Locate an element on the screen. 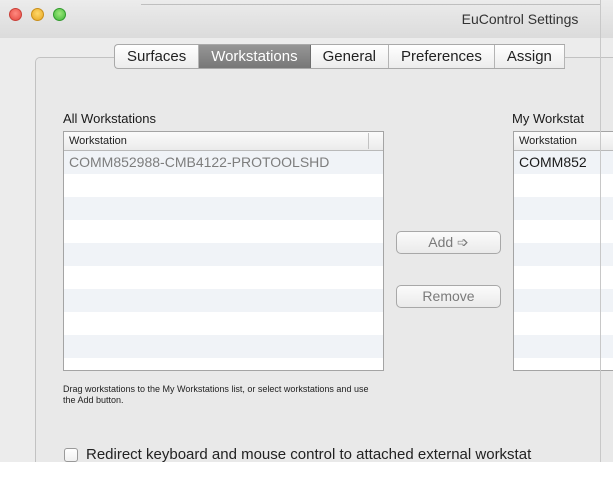 The height and width of the screenshot is (479, 613). title-bar: EuControl Settings is located at coordinates (306, 19).